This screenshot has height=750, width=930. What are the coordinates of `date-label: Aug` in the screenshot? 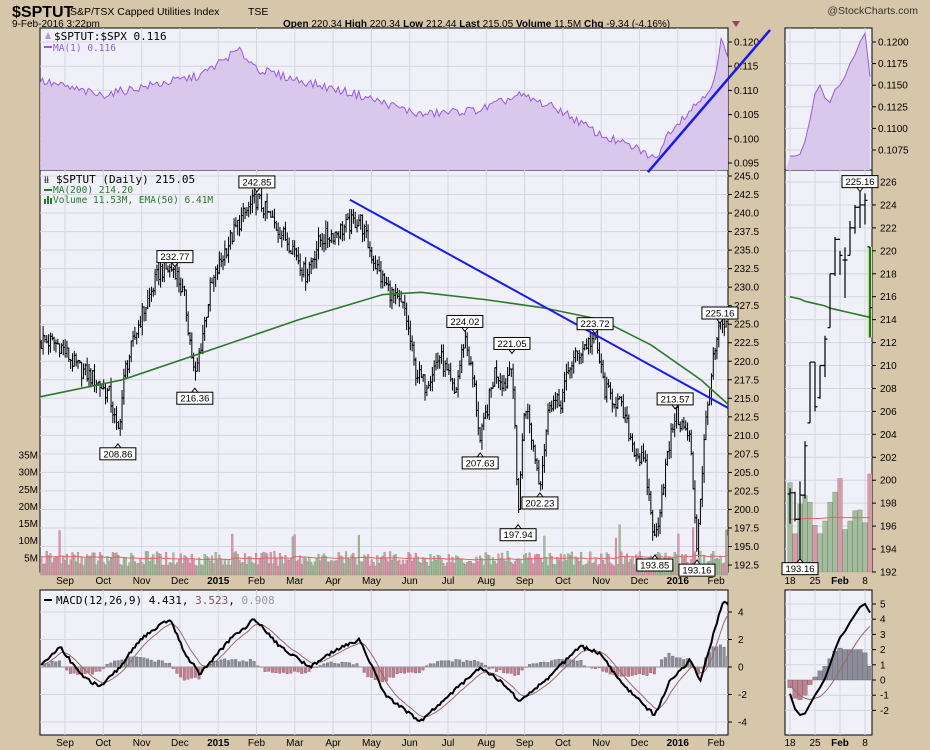 It's located at (486, 743).